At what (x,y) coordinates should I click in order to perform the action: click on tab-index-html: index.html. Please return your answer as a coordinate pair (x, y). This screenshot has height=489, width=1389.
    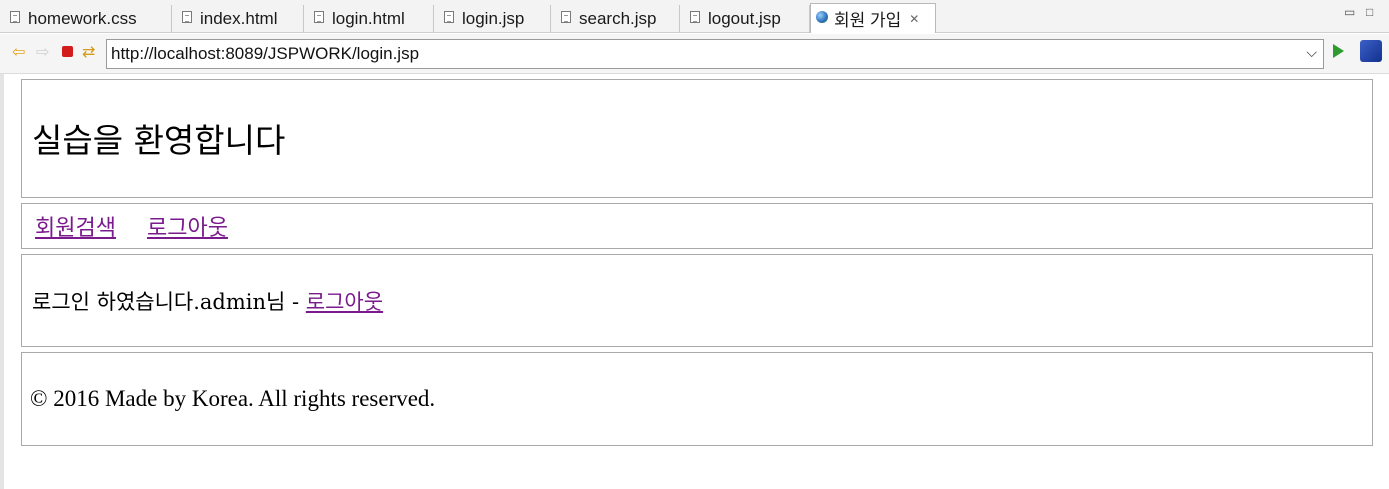
    Looking at the image, I should click on (238, 19).